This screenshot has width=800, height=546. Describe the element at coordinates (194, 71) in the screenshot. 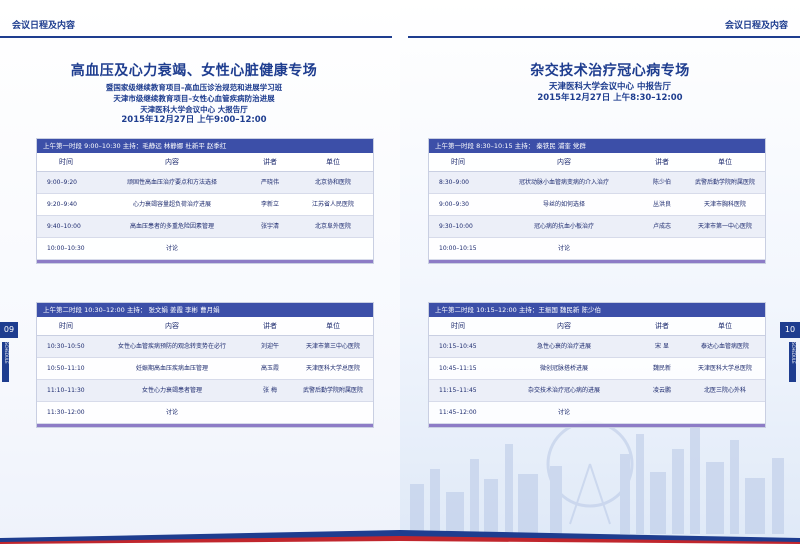

I see `session-title: 高血压及心力衰竭、女性心脏健康专场` at that location.